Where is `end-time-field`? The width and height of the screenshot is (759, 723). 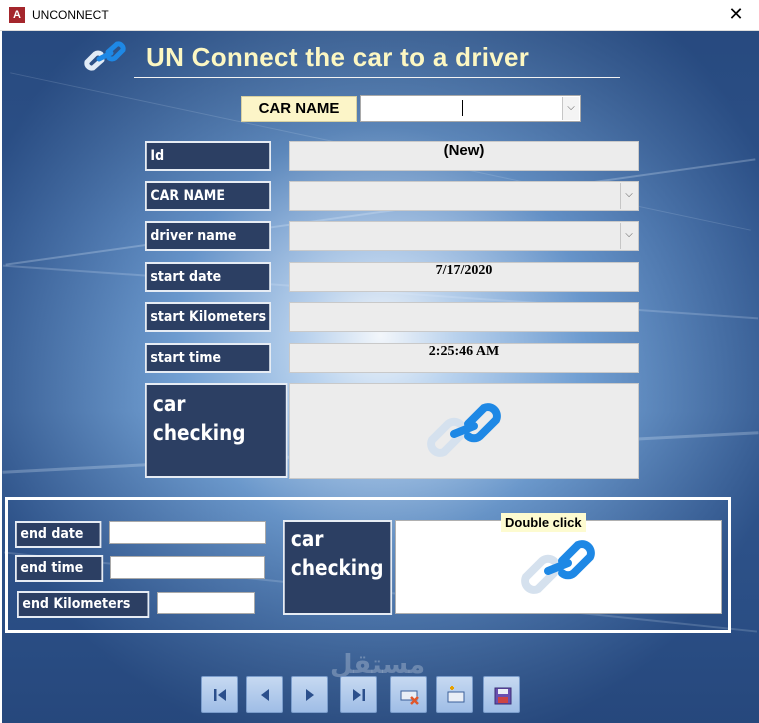
end-time-field is located at coordinates (187, 567).